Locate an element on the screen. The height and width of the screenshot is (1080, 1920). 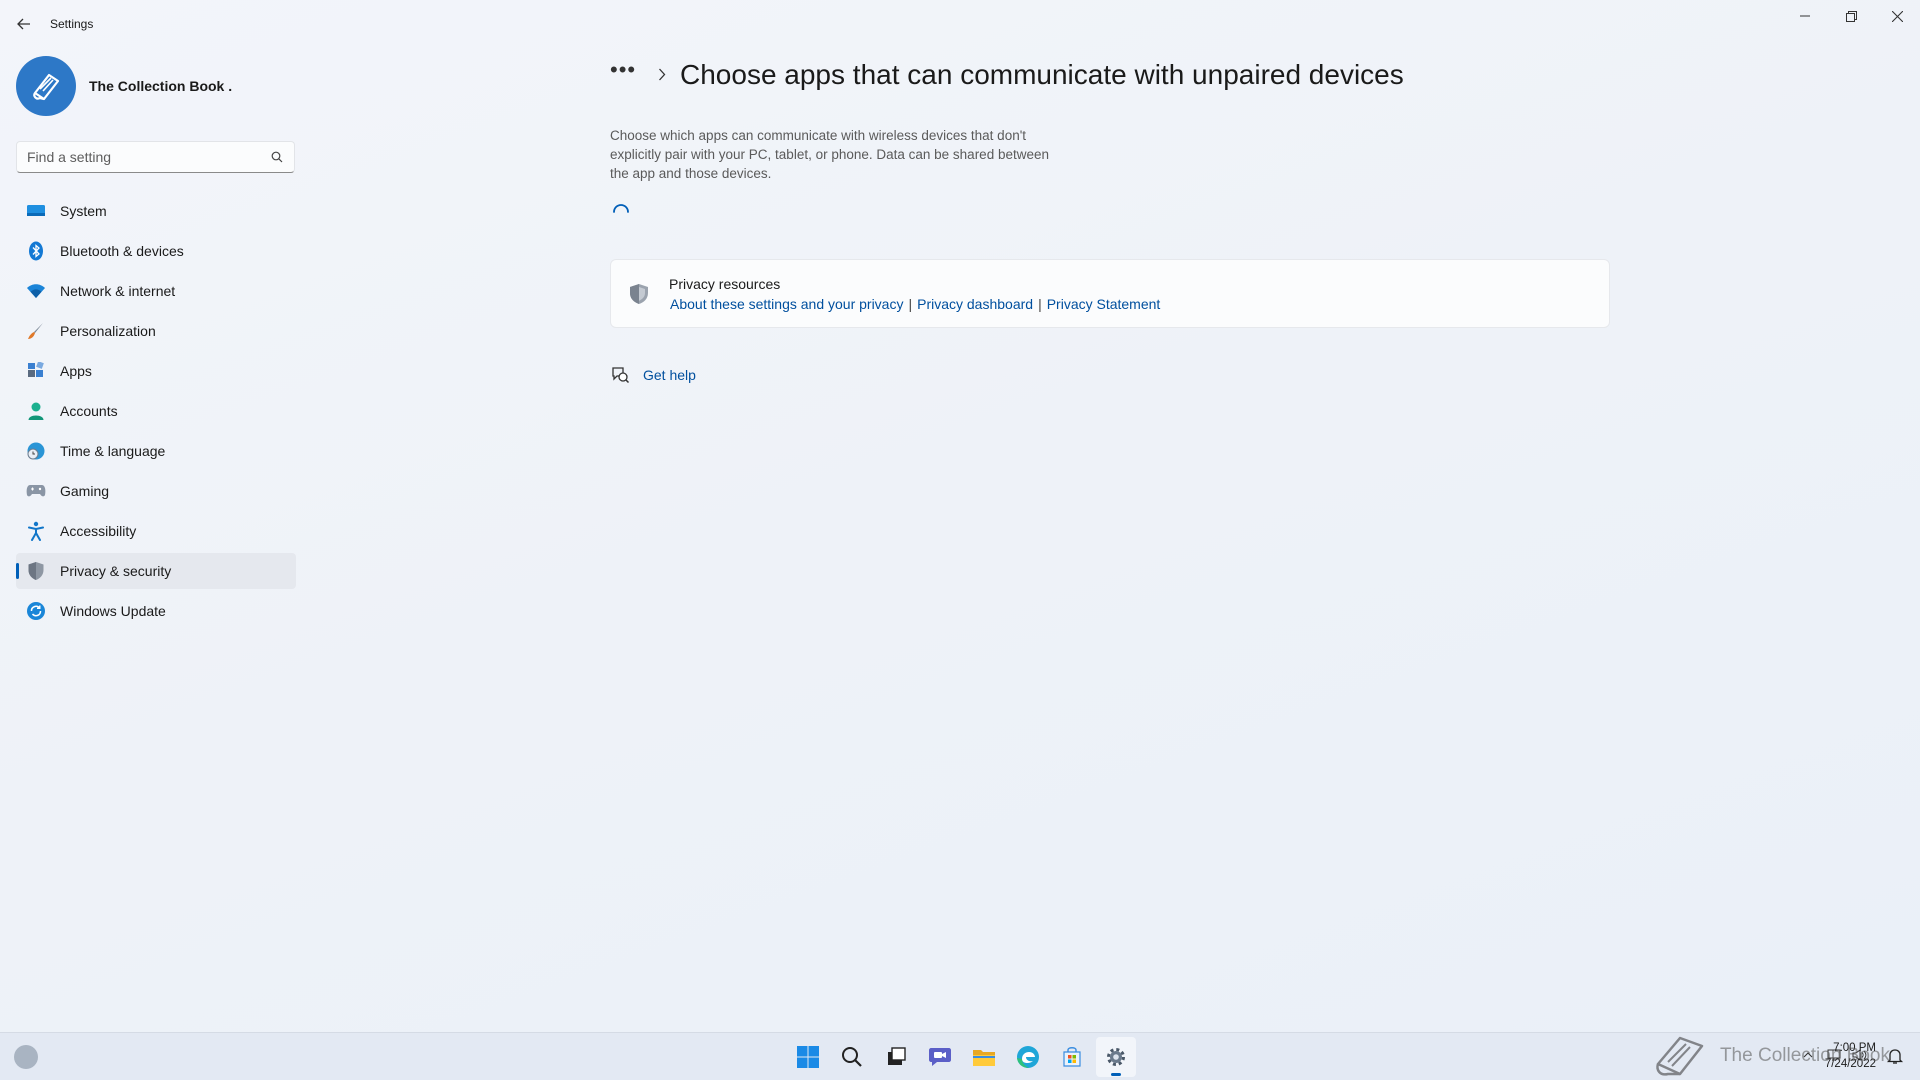
edge-icon is located at coordinates (1028, 1057).